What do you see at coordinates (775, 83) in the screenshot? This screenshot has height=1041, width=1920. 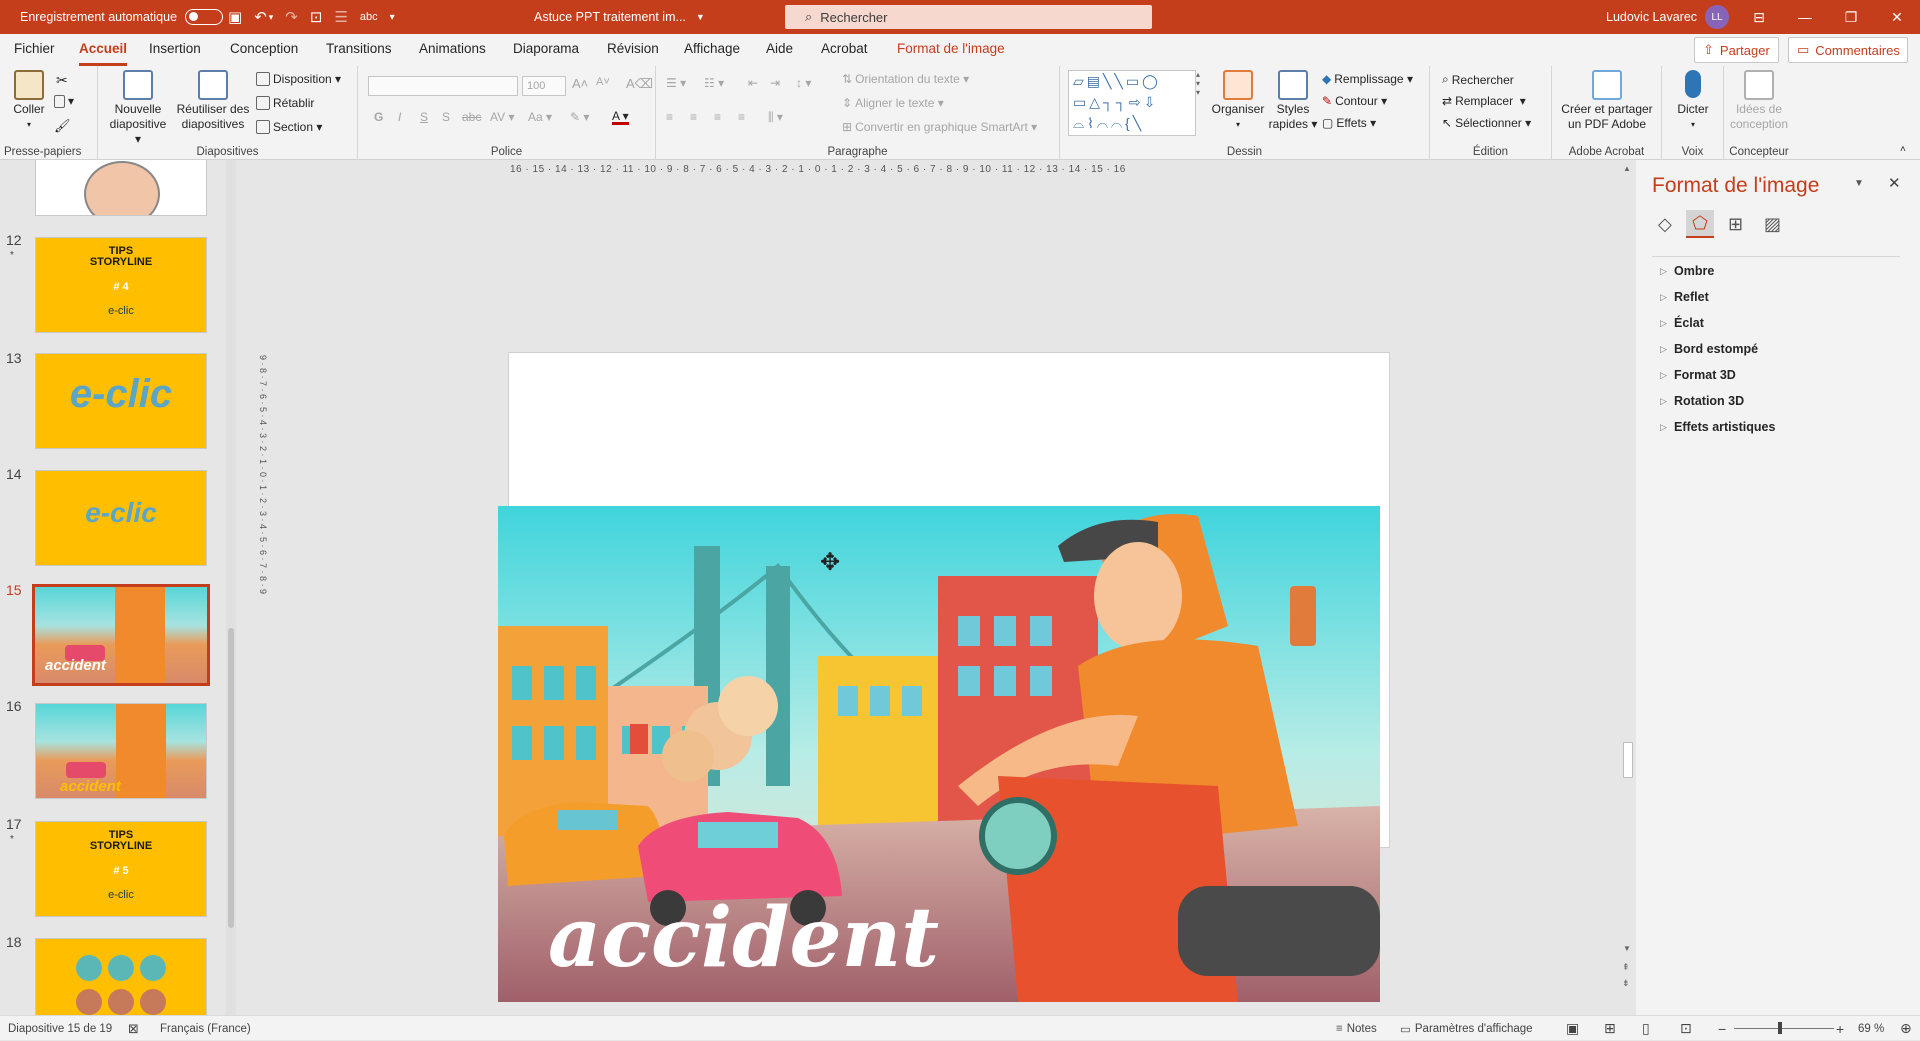 I see `increase-indent-icon: ⇥` at bounding box center [775, 83].